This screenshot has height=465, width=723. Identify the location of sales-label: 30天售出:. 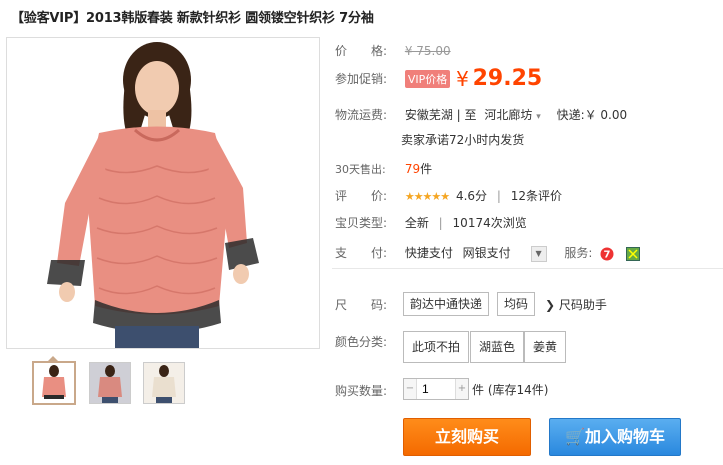
(360, 169).